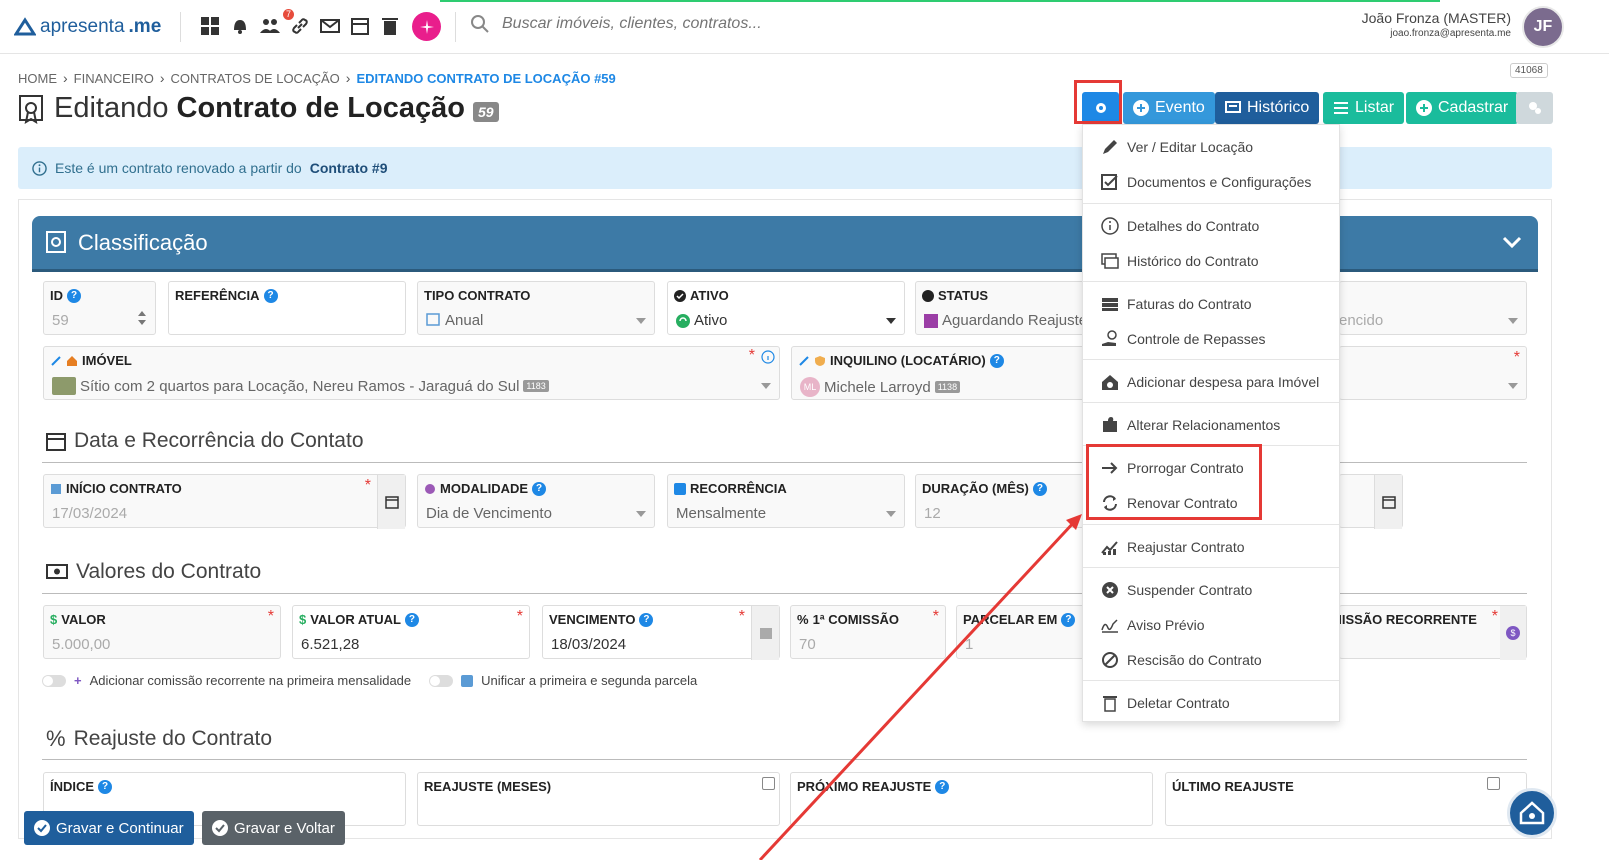  What do you see at coordinates (1176, 304) in the screenshot?
I see `menu-item-faturas: Faturas do Contrato` at bounding box center [1176, 304].